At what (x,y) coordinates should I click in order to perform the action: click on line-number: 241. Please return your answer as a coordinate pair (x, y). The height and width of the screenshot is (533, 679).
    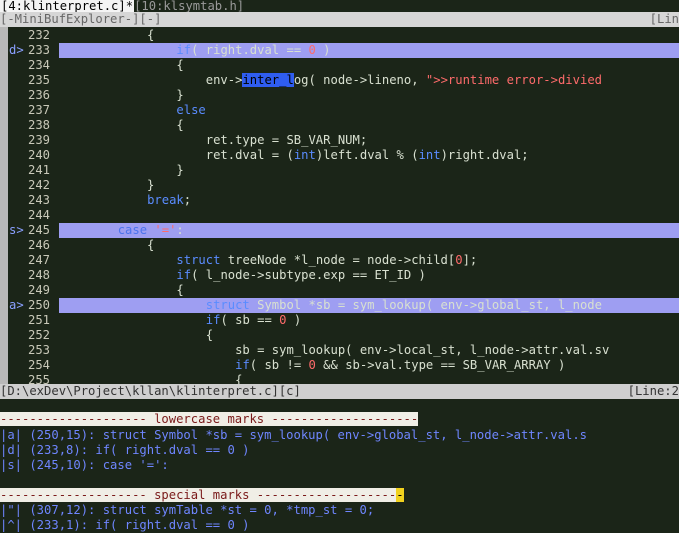
    Looking at the image, I should click on (38, 170).